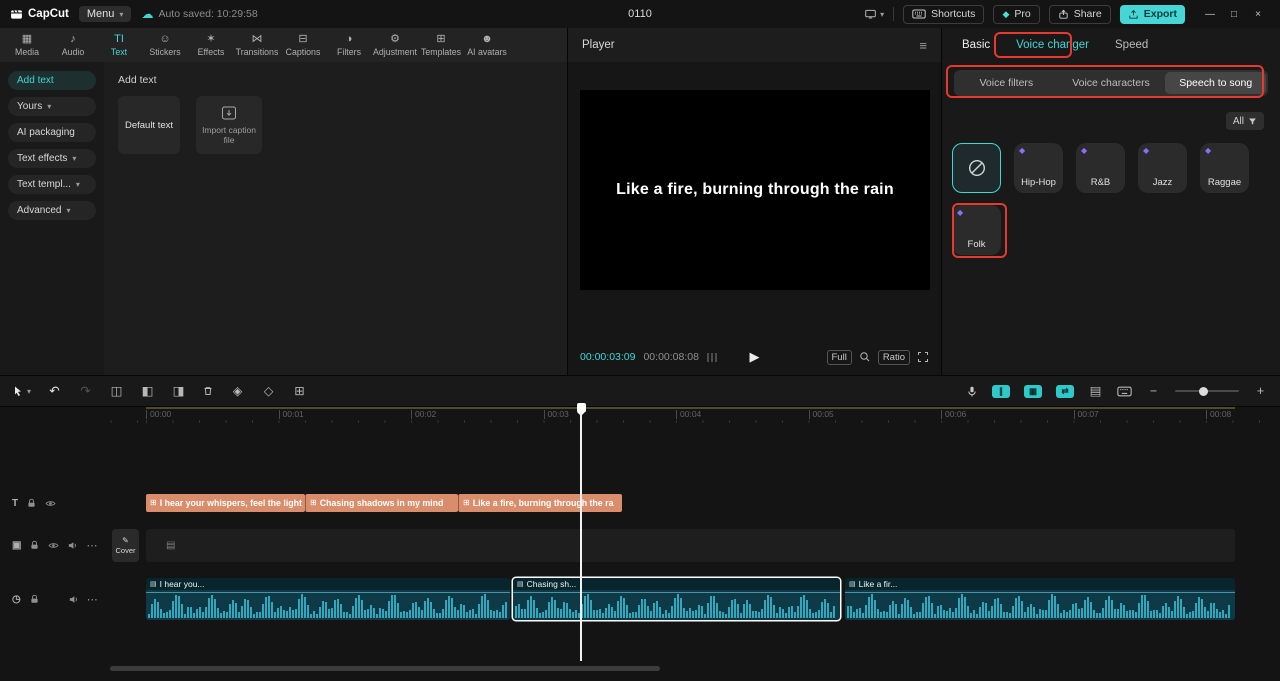 This screenshot has height=681, width=1280. Describe the element at coordinates (1162, 168) in the screenshot. I see `voice-card-jazz: ◆ Jazz` at that location.